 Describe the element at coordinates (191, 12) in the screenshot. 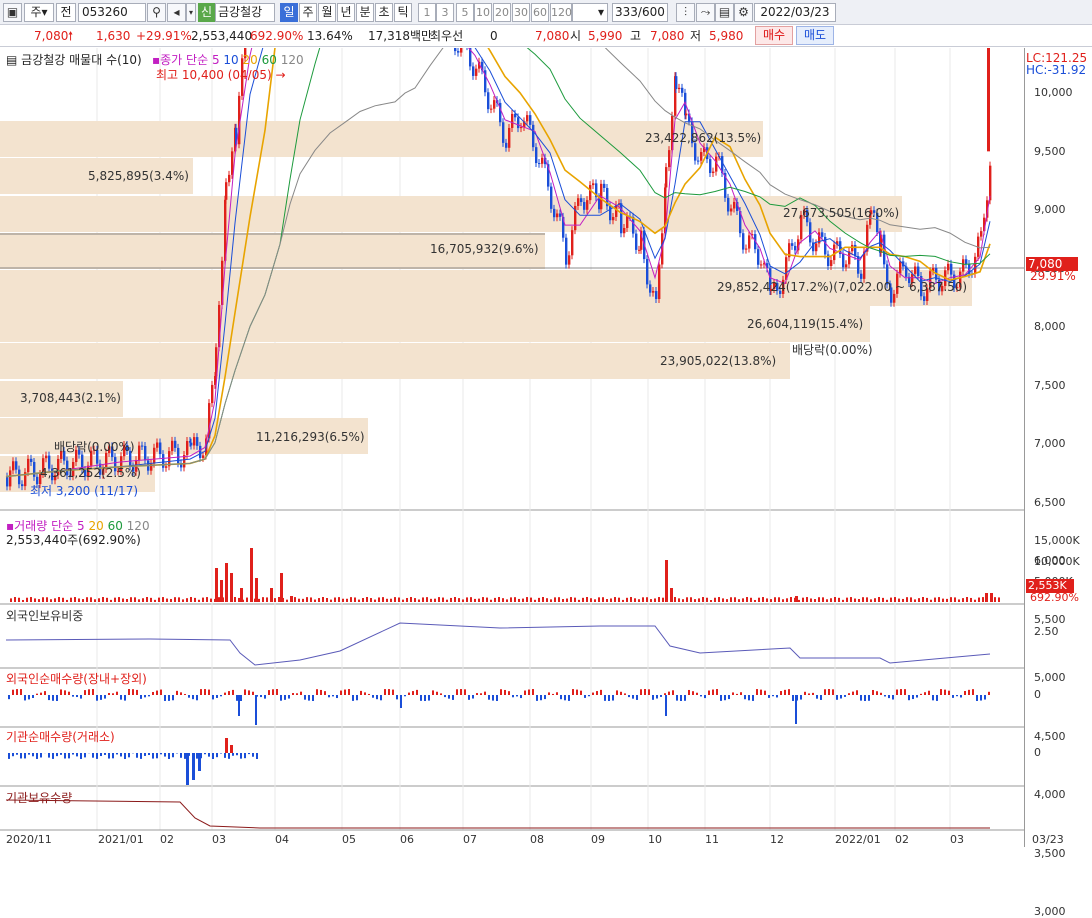

I see `dropdown-arrow-icon: ▾` at that location.